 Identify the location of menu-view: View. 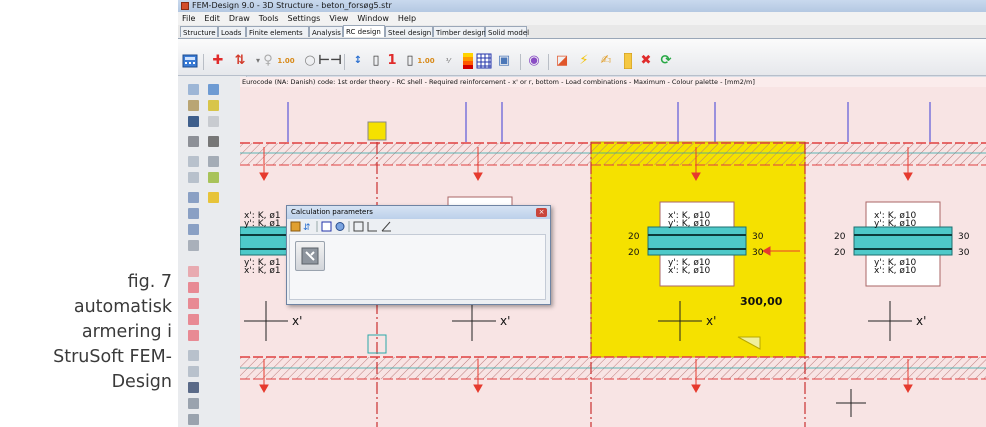
(339, 18).